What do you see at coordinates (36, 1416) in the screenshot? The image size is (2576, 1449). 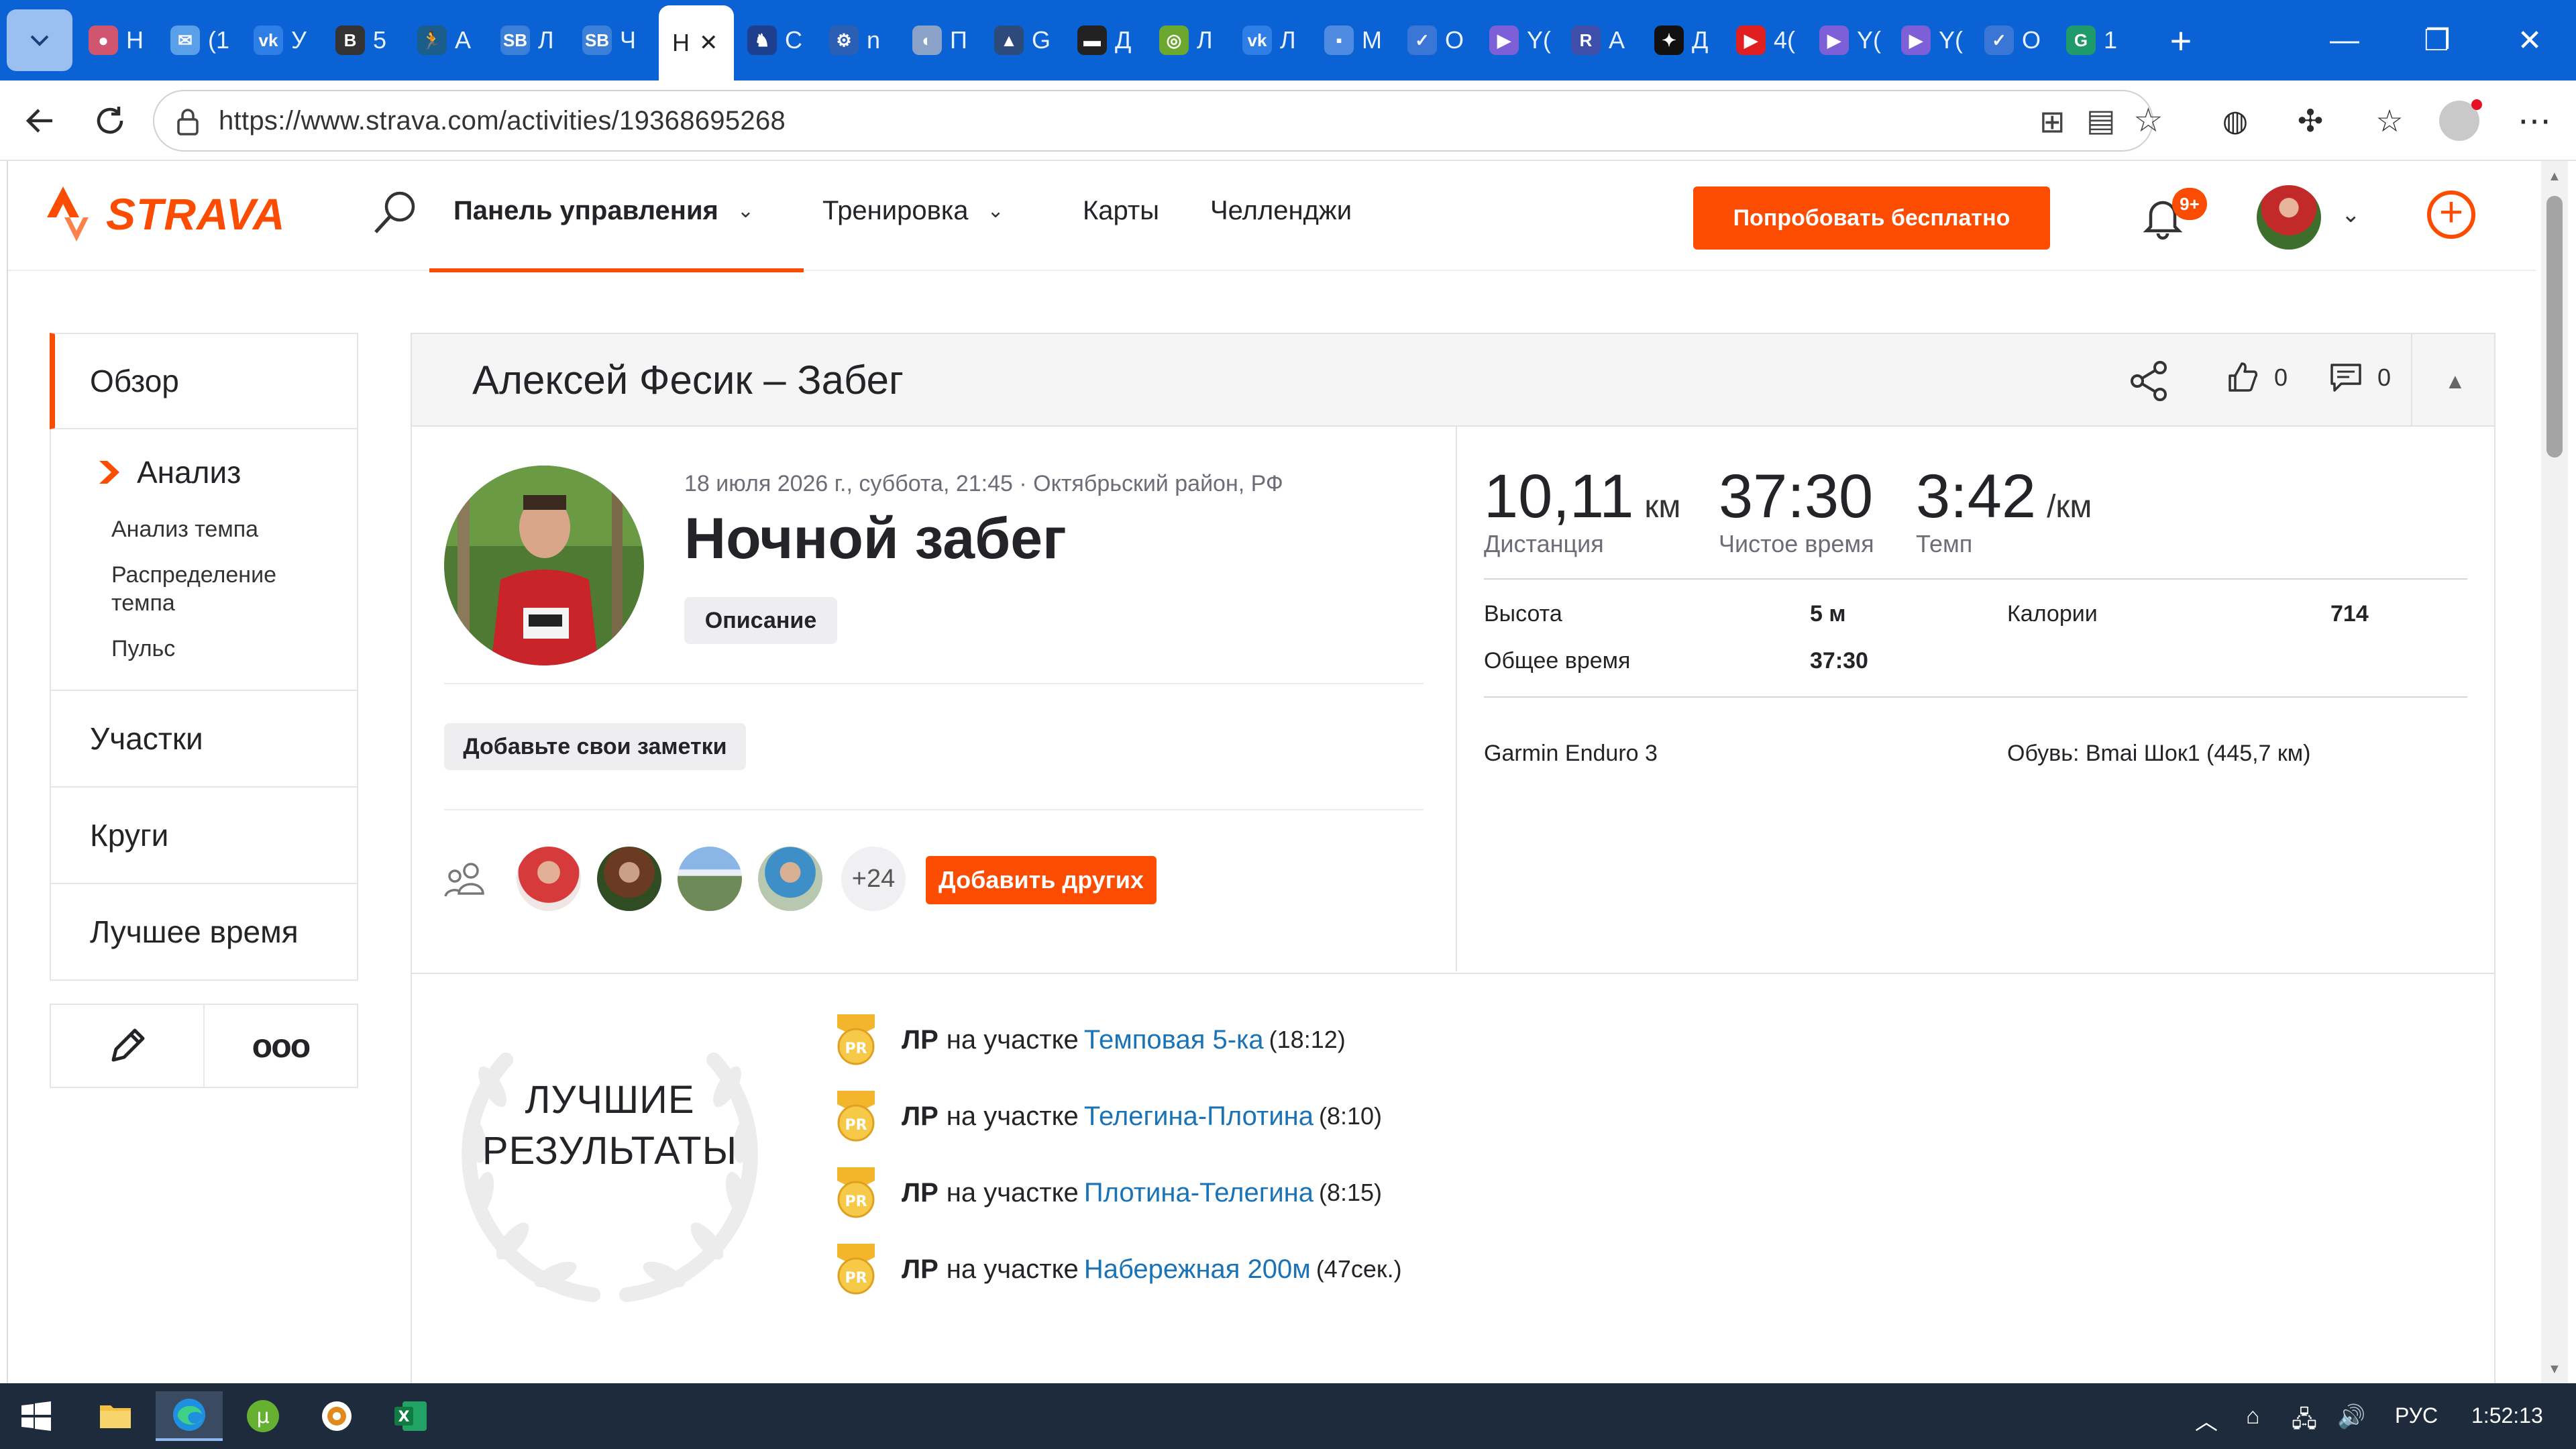 I see `windows-start-icon` at bounding box center [36, 1416].